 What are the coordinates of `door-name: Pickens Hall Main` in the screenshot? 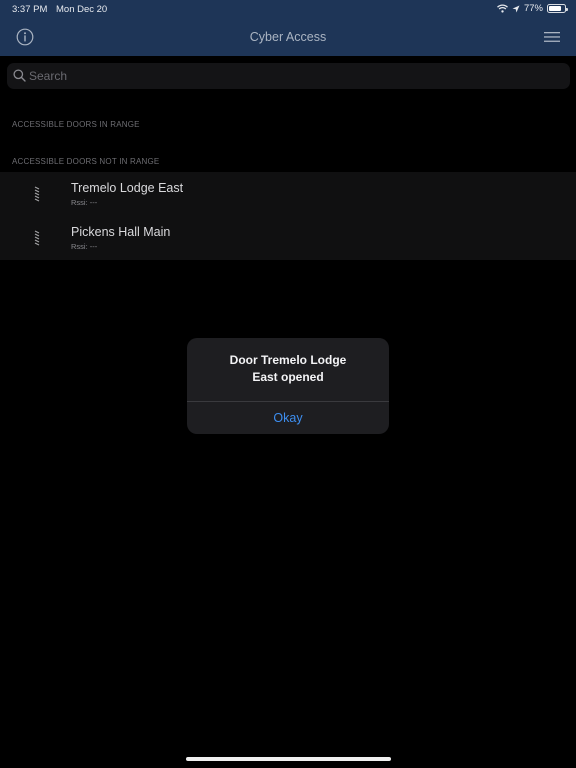 It's located at (121, 232).